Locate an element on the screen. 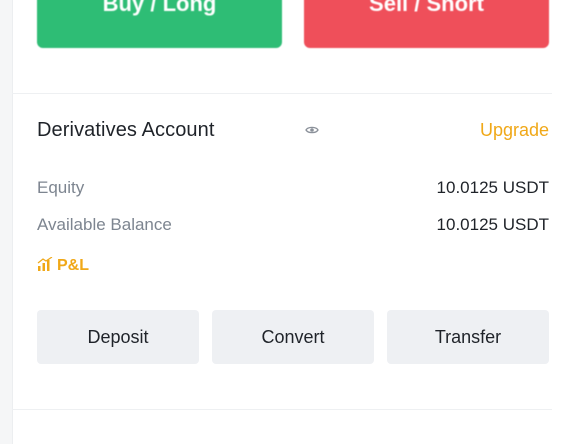 The height and width of the screenshot is (444, 570). chart-icon is located at coordinates (45, 264).